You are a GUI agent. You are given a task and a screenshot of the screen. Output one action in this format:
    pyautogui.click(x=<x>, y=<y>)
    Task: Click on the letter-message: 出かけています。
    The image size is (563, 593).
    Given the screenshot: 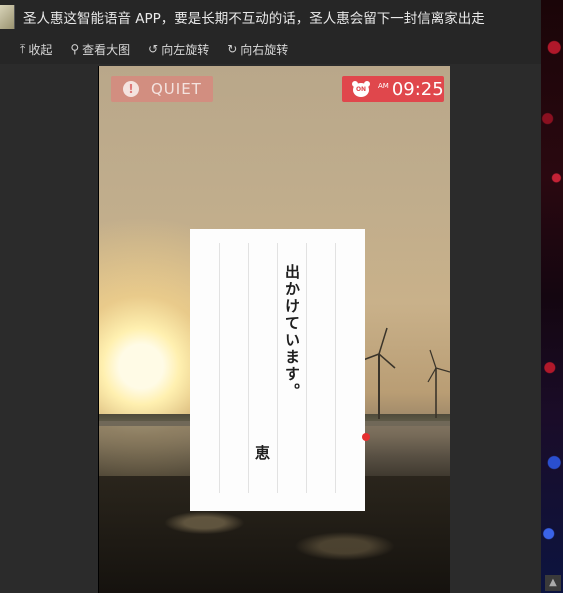 What is the action you would take?
    pyautogui.click(x=292, y=332)
    